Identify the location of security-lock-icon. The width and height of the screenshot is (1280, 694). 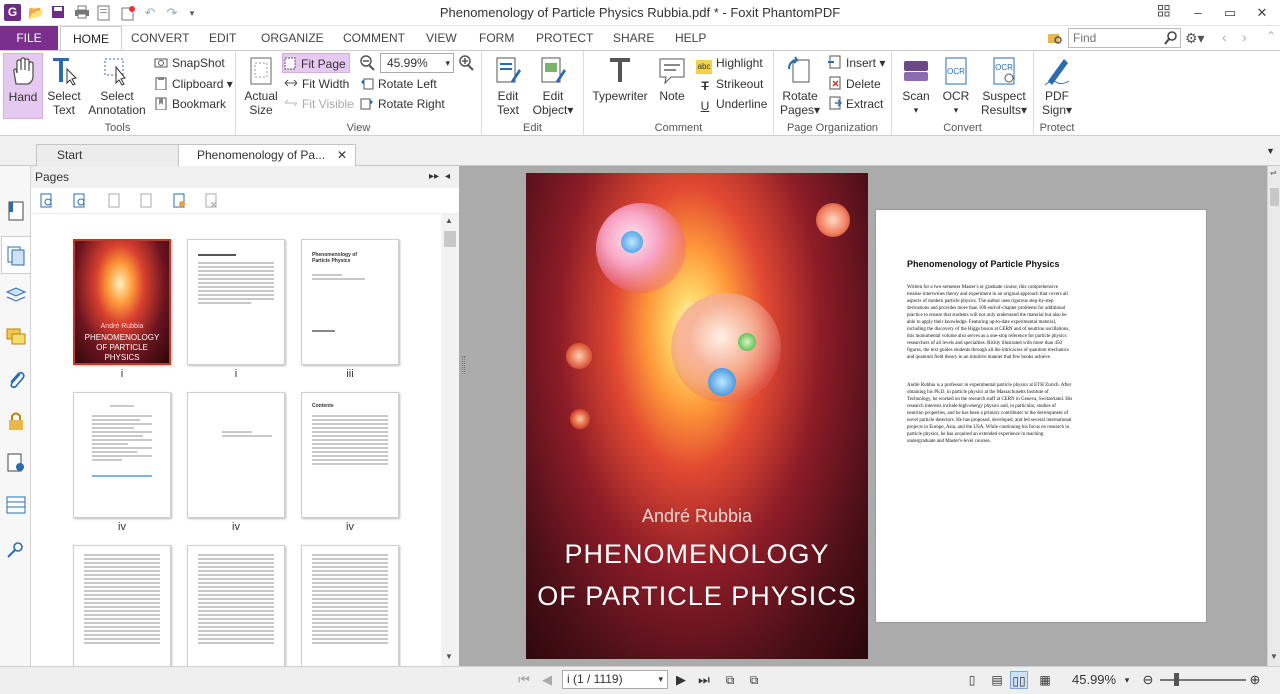
(16, 421).